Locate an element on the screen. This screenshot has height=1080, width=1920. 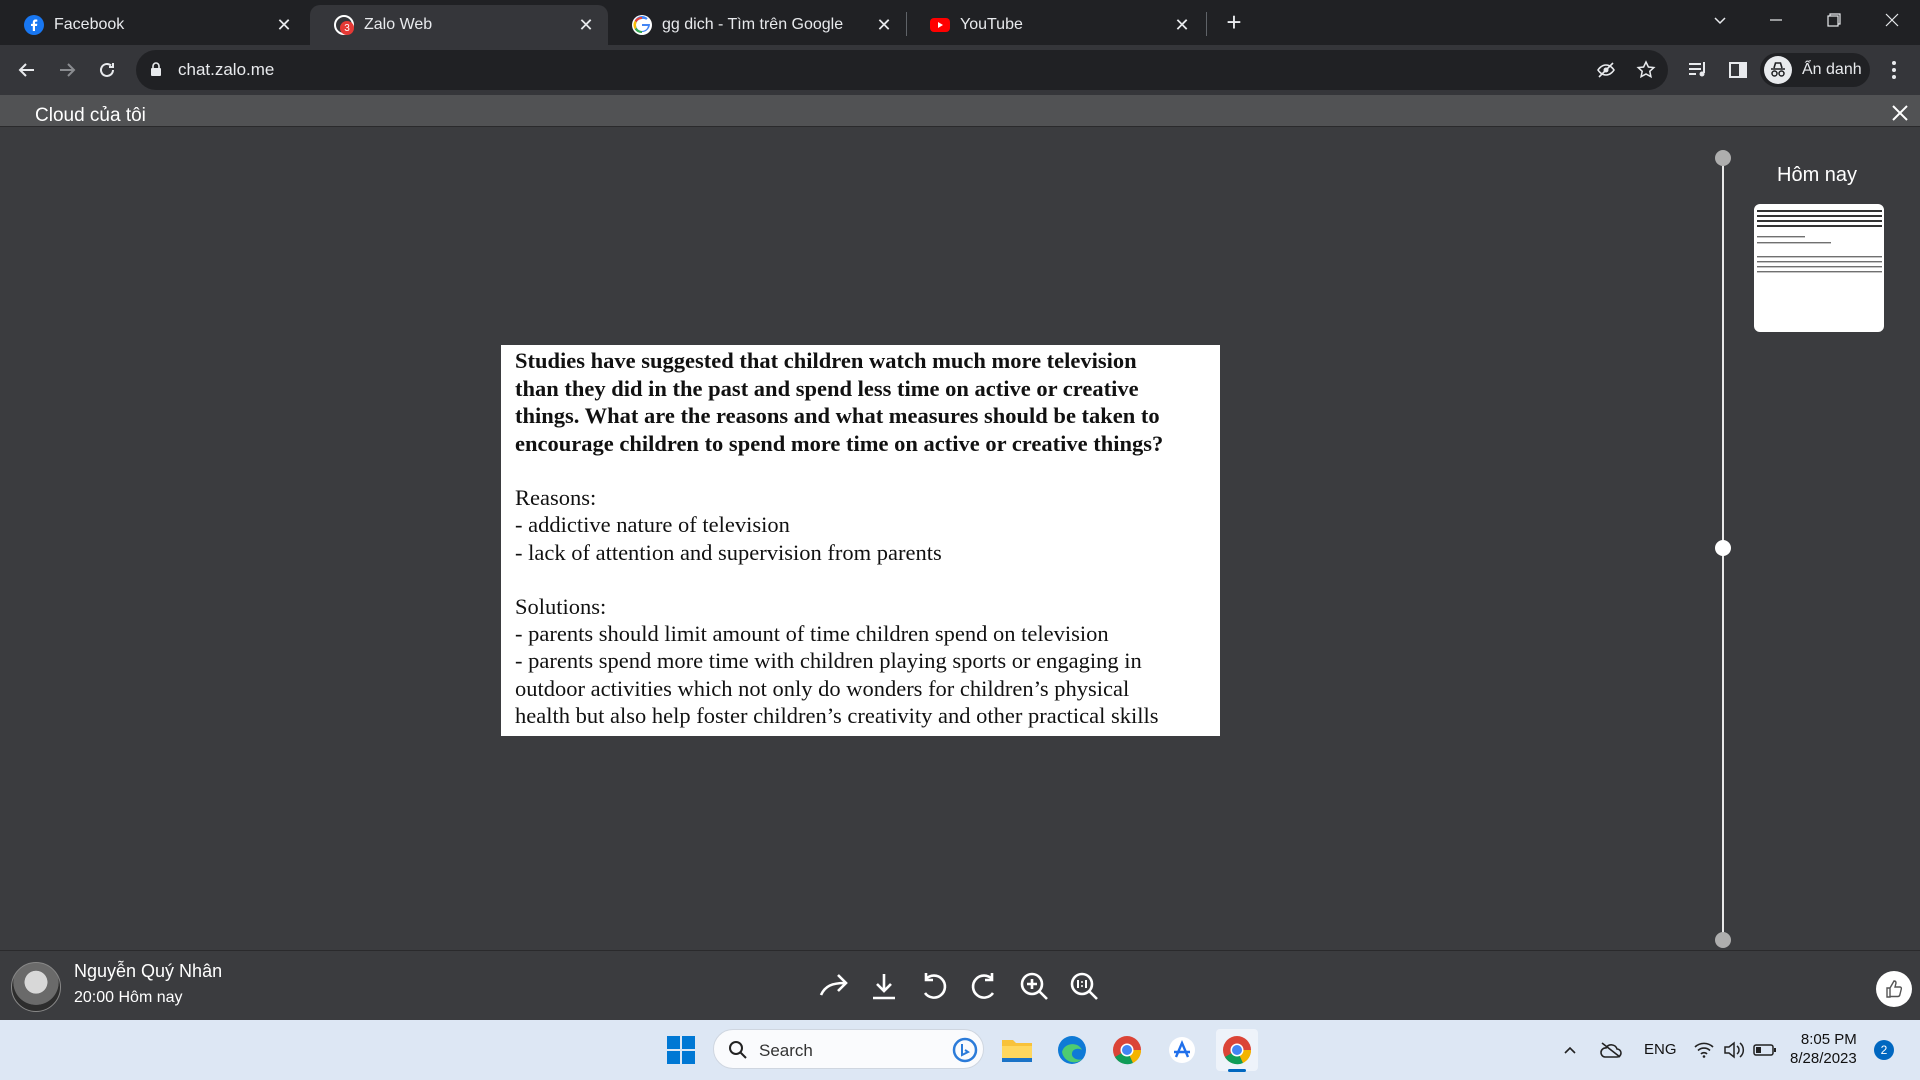
arrow-left-icon is located at coordinates (26, 70).